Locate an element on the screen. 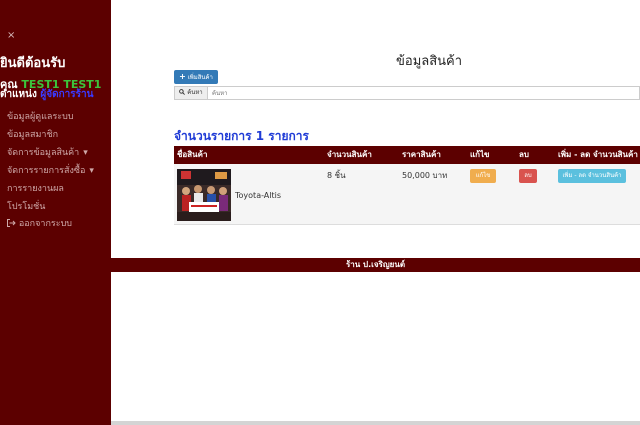 The height and width of the screenshot is (425, 640). header-name: ชื่อสินค้า is located at coordinates (192, 154).